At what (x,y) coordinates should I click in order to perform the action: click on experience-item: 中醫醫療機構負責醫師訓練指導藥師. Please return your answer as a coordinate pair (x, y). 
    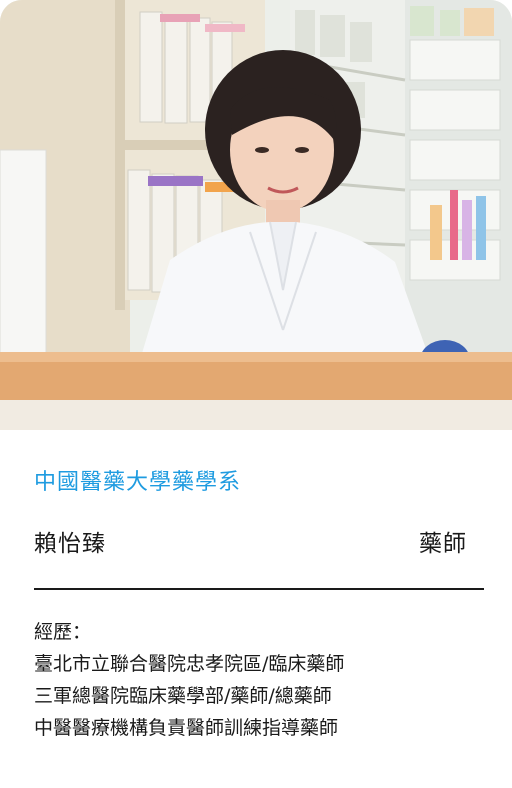
    Looking at the image, I should click on (186, 728).